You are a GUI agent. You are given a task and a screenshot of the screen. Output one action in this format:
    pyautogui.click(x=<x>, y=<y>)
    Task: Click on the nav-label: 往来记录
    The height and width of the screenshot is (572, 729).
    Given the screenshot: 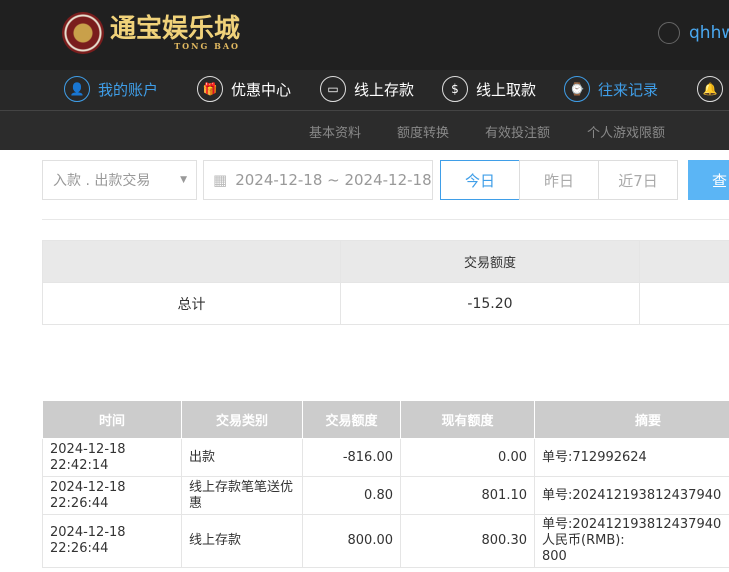 What is the action you would take?
    pyautogui.click(x=628, y=89)
    